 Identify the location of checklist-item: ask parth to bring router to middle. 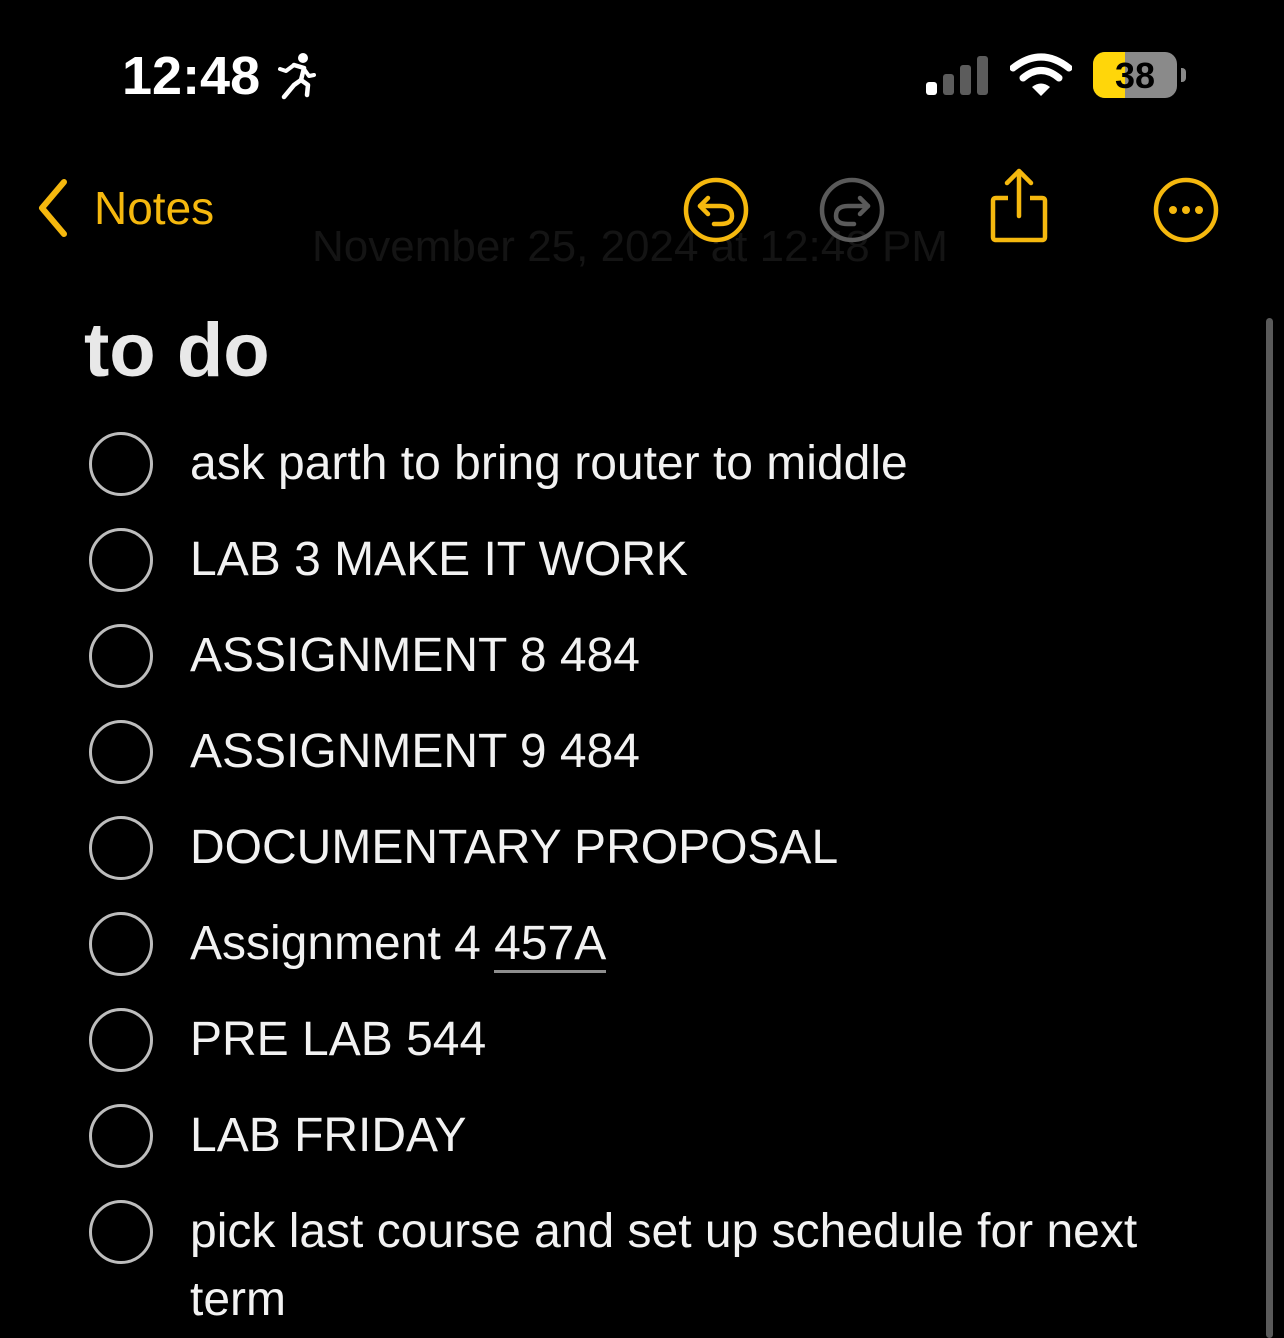
(630, 464).